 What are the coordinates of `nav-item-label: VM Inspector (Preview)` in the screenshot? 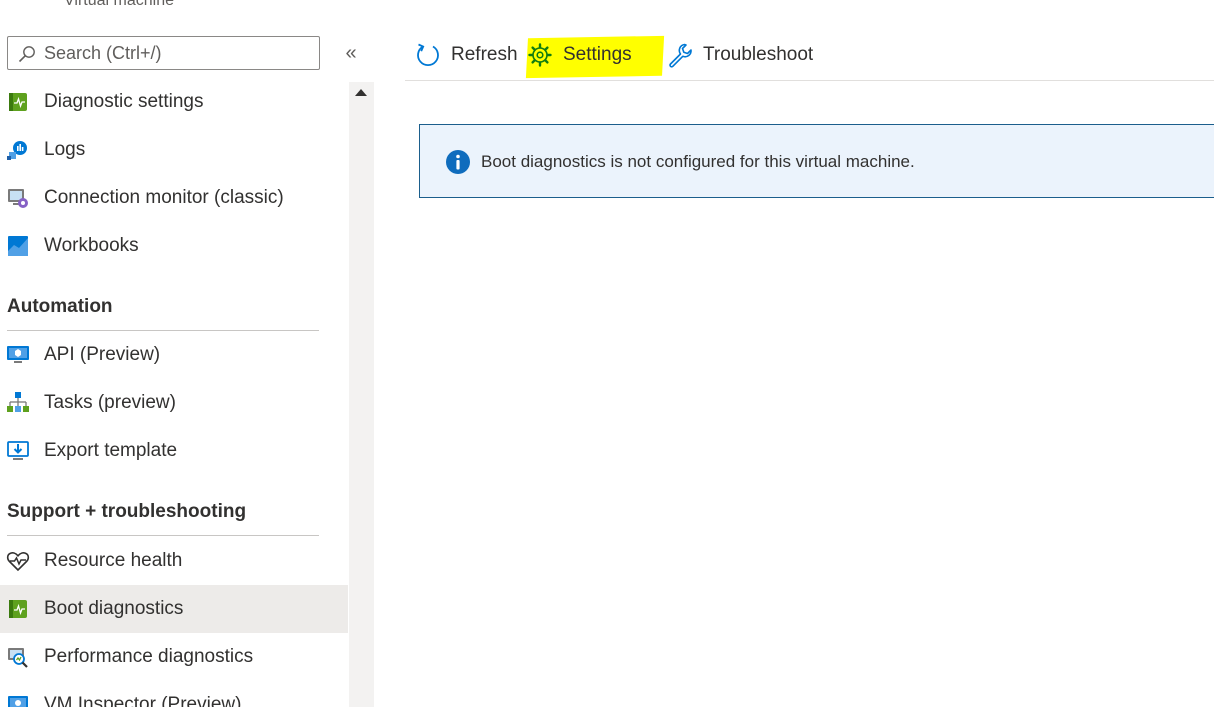 It's located at (143, 700).